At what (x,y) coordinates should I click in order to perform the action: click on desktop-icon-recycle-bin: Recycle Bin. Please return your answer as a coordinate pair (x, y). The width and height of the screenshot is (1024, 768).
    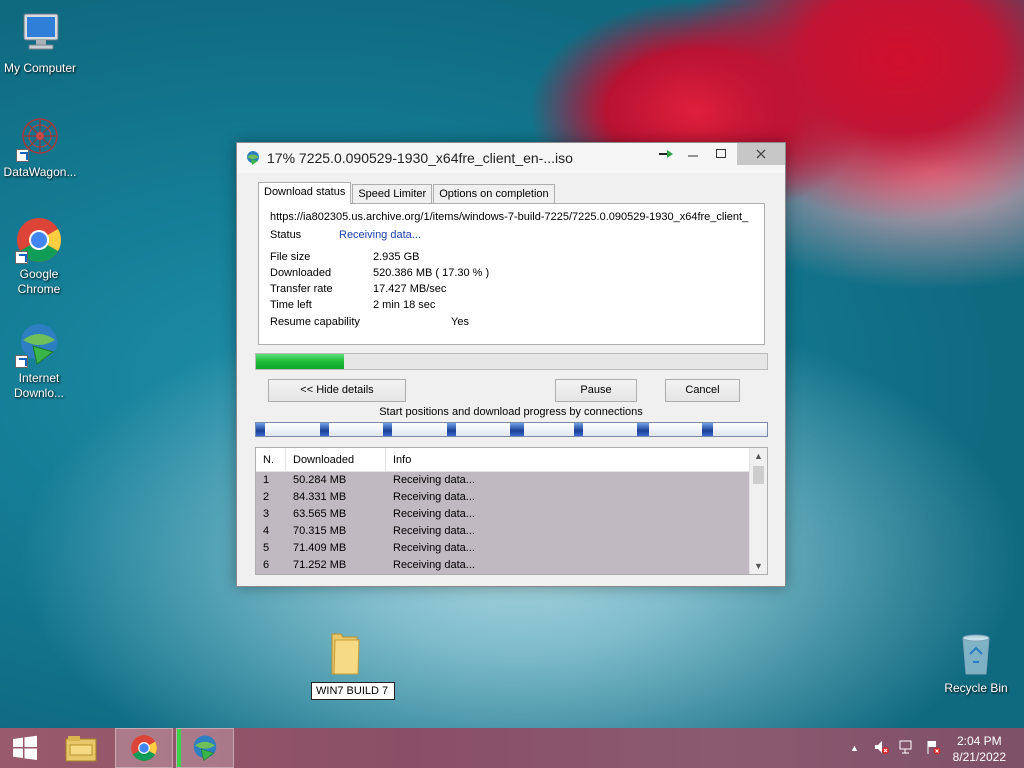
    Looking at the image, I should click on (976, 663).